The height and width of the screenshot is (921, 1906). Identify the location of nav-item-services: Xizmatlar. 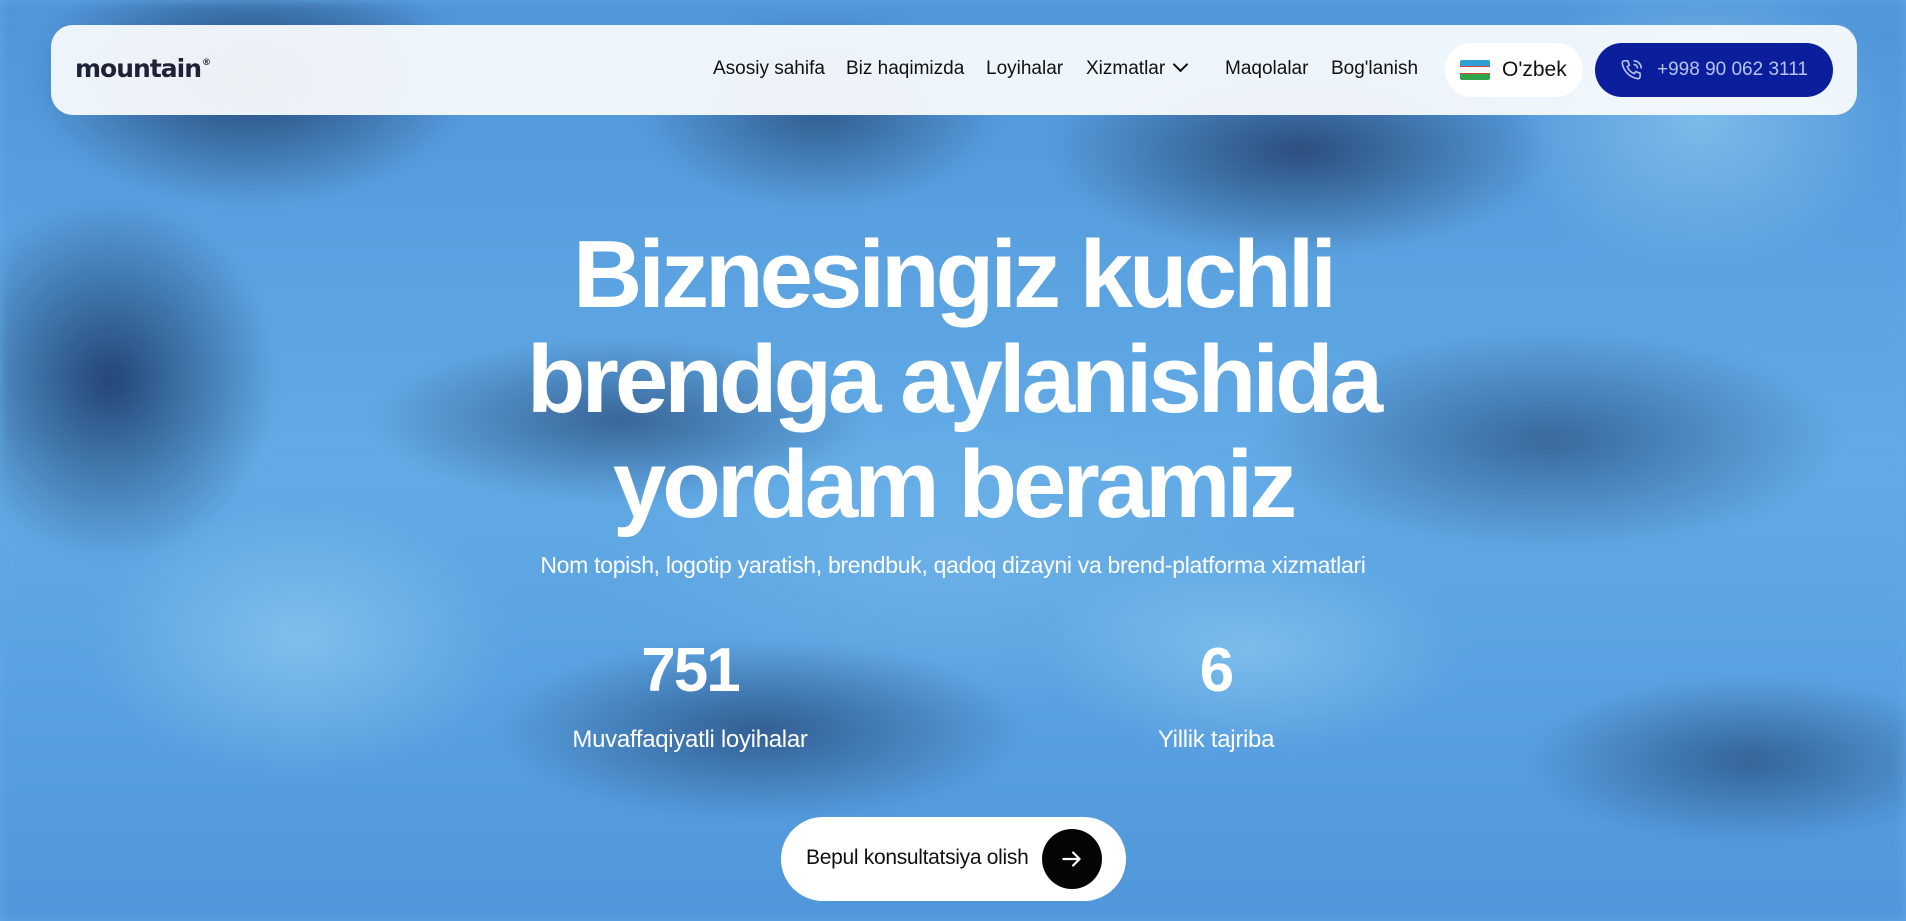
(1137, 68).